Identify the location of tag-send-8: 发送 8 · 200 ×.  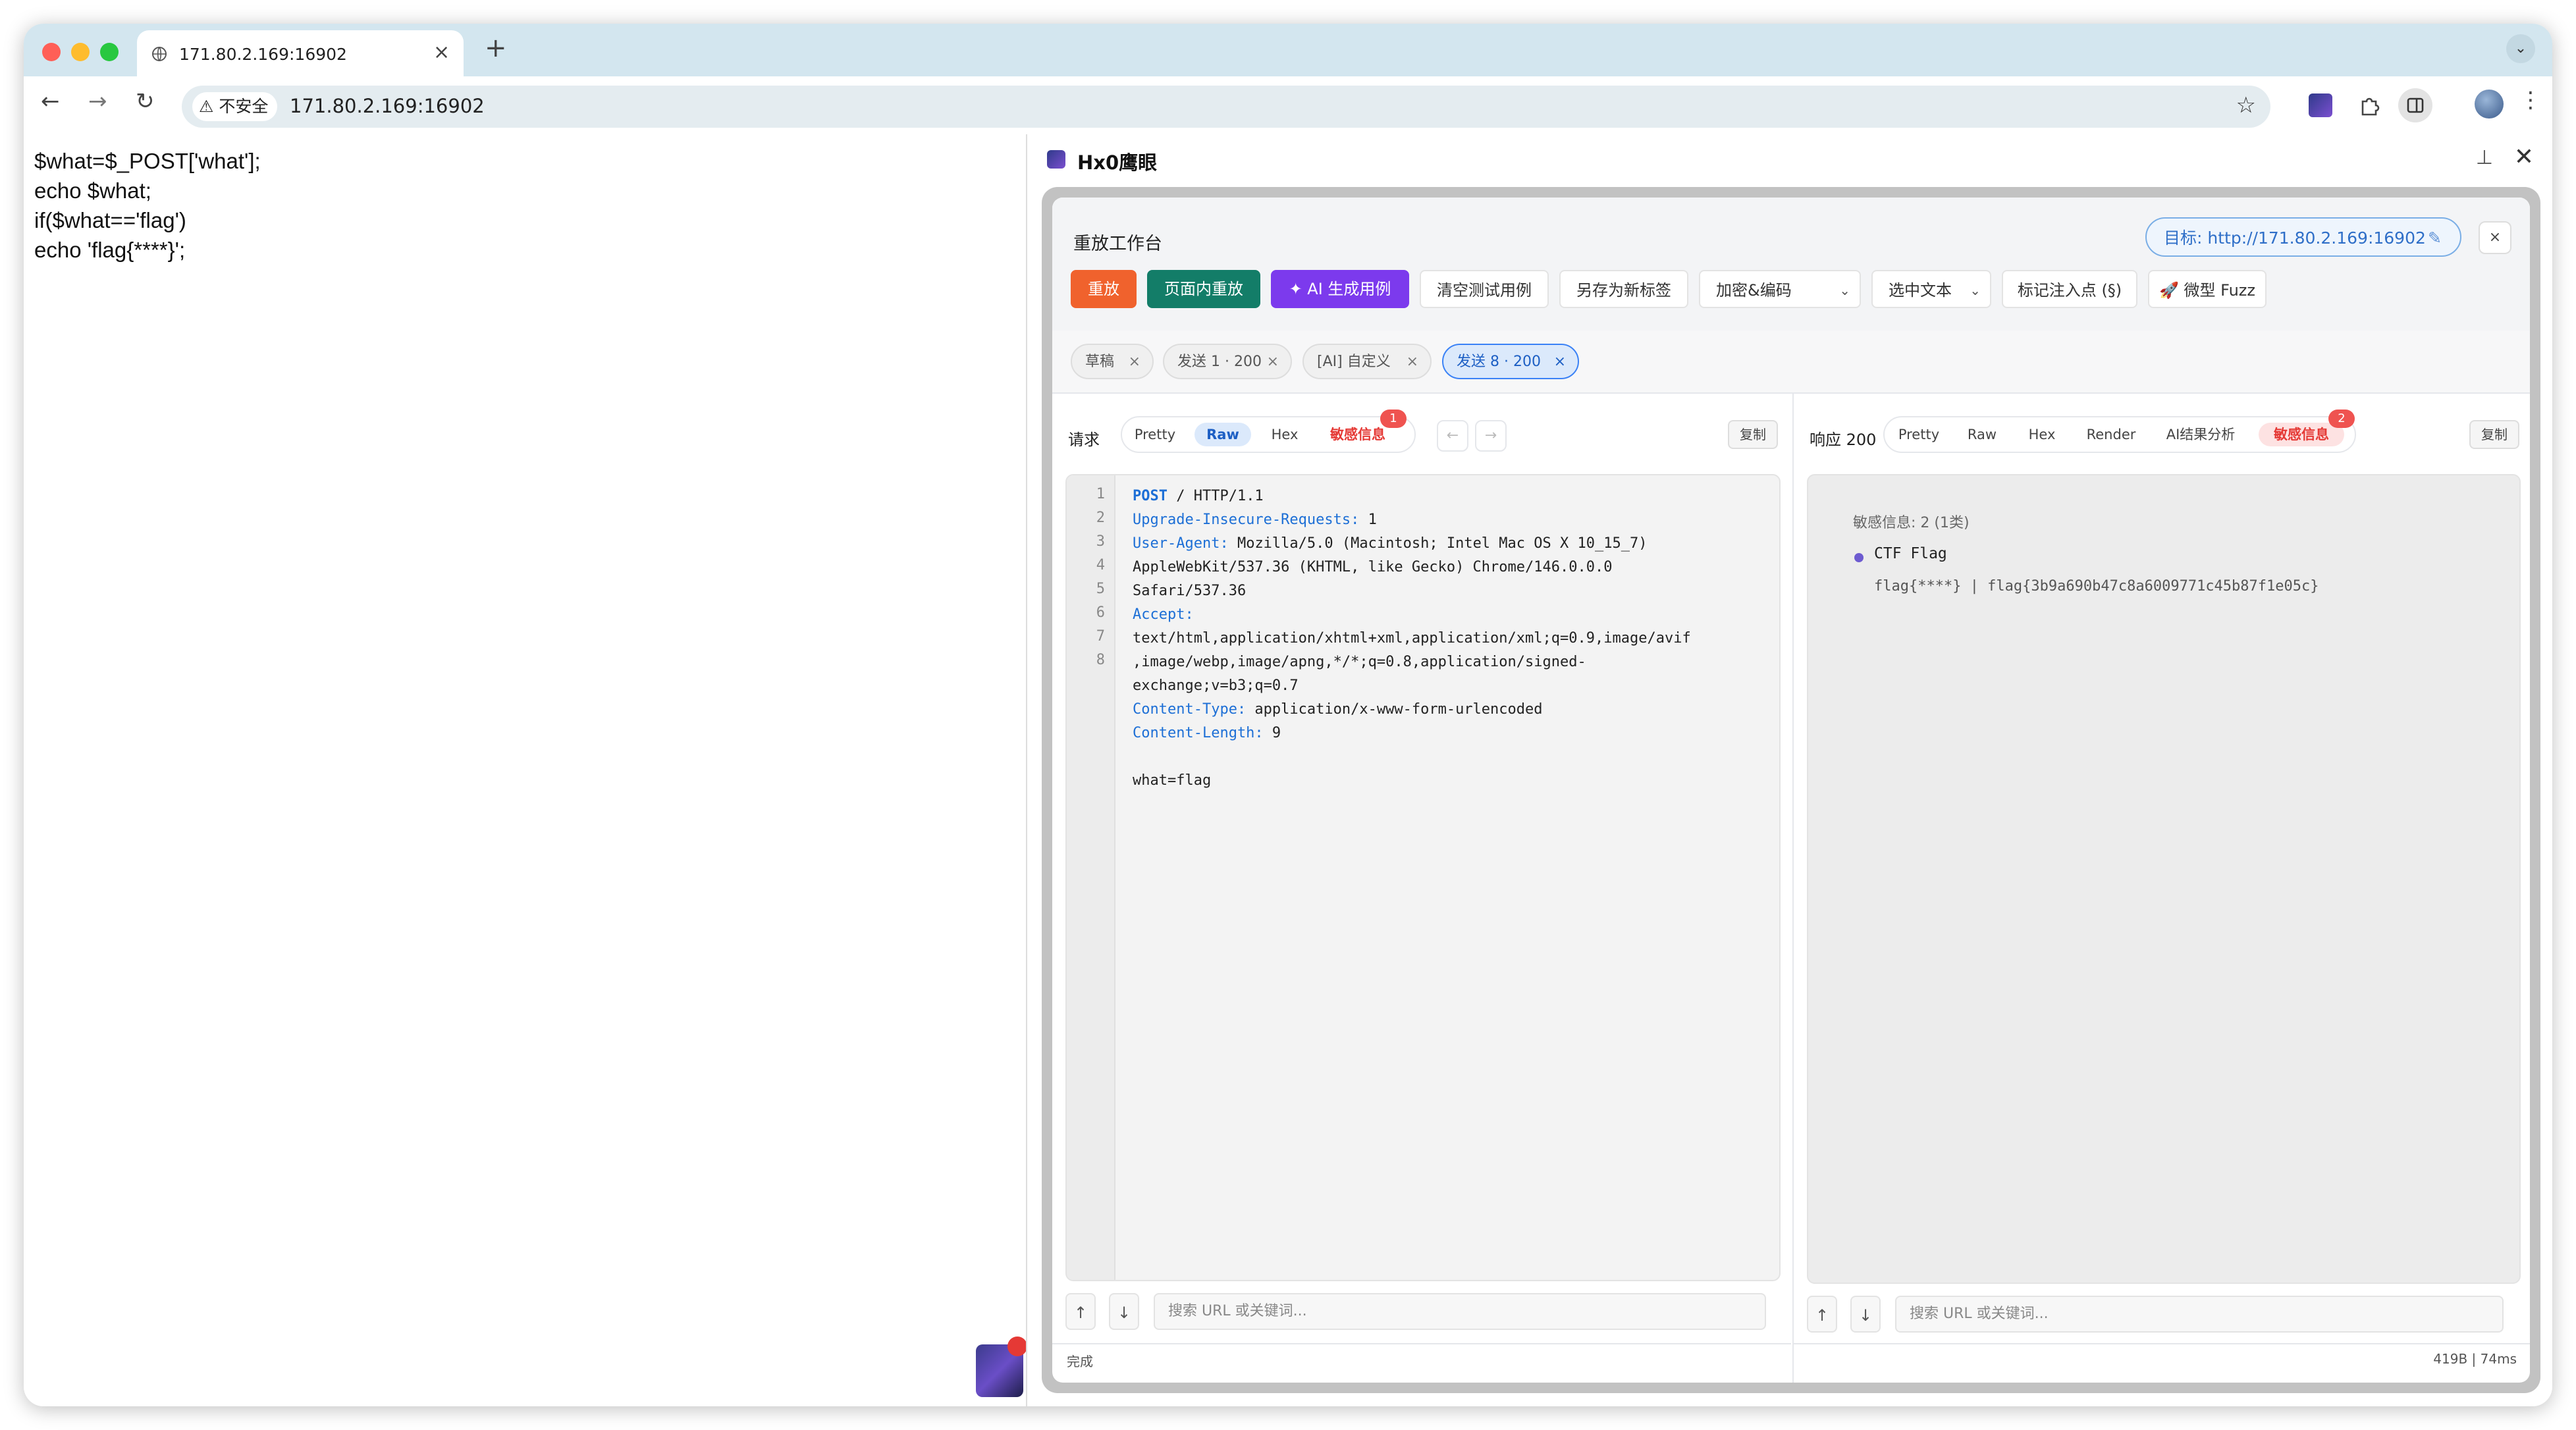
(1510, 362).